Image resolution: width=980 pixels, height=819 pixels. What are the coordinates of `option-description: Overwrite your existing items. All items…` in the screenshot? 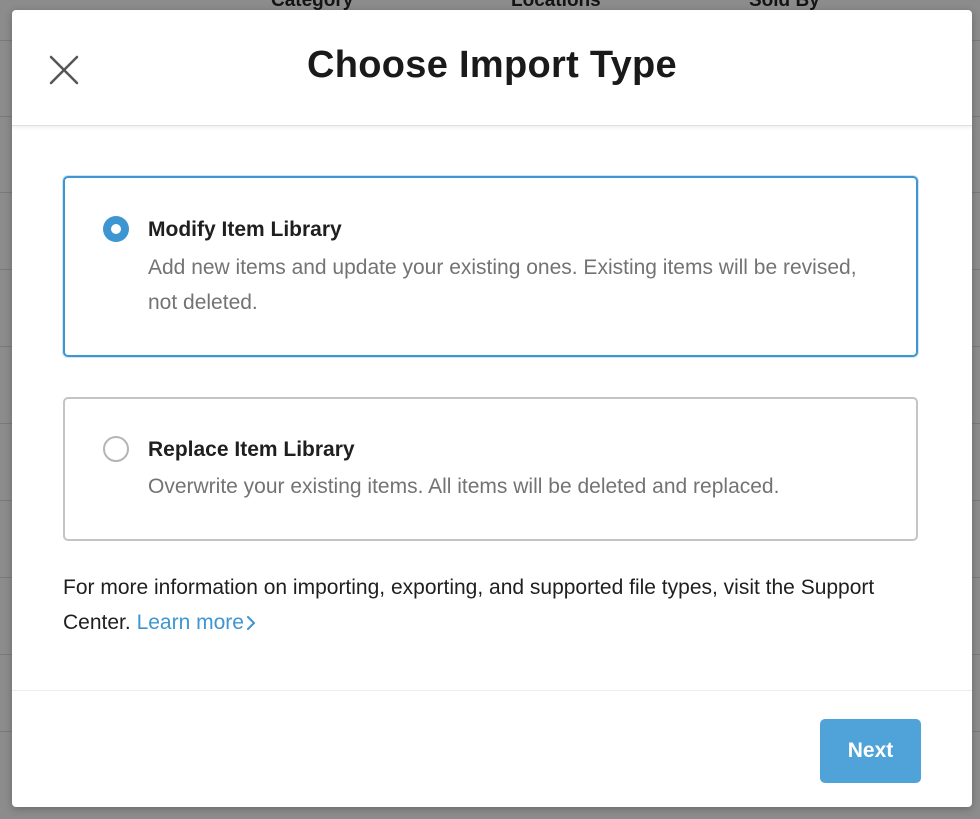 It's located at (464, 486).